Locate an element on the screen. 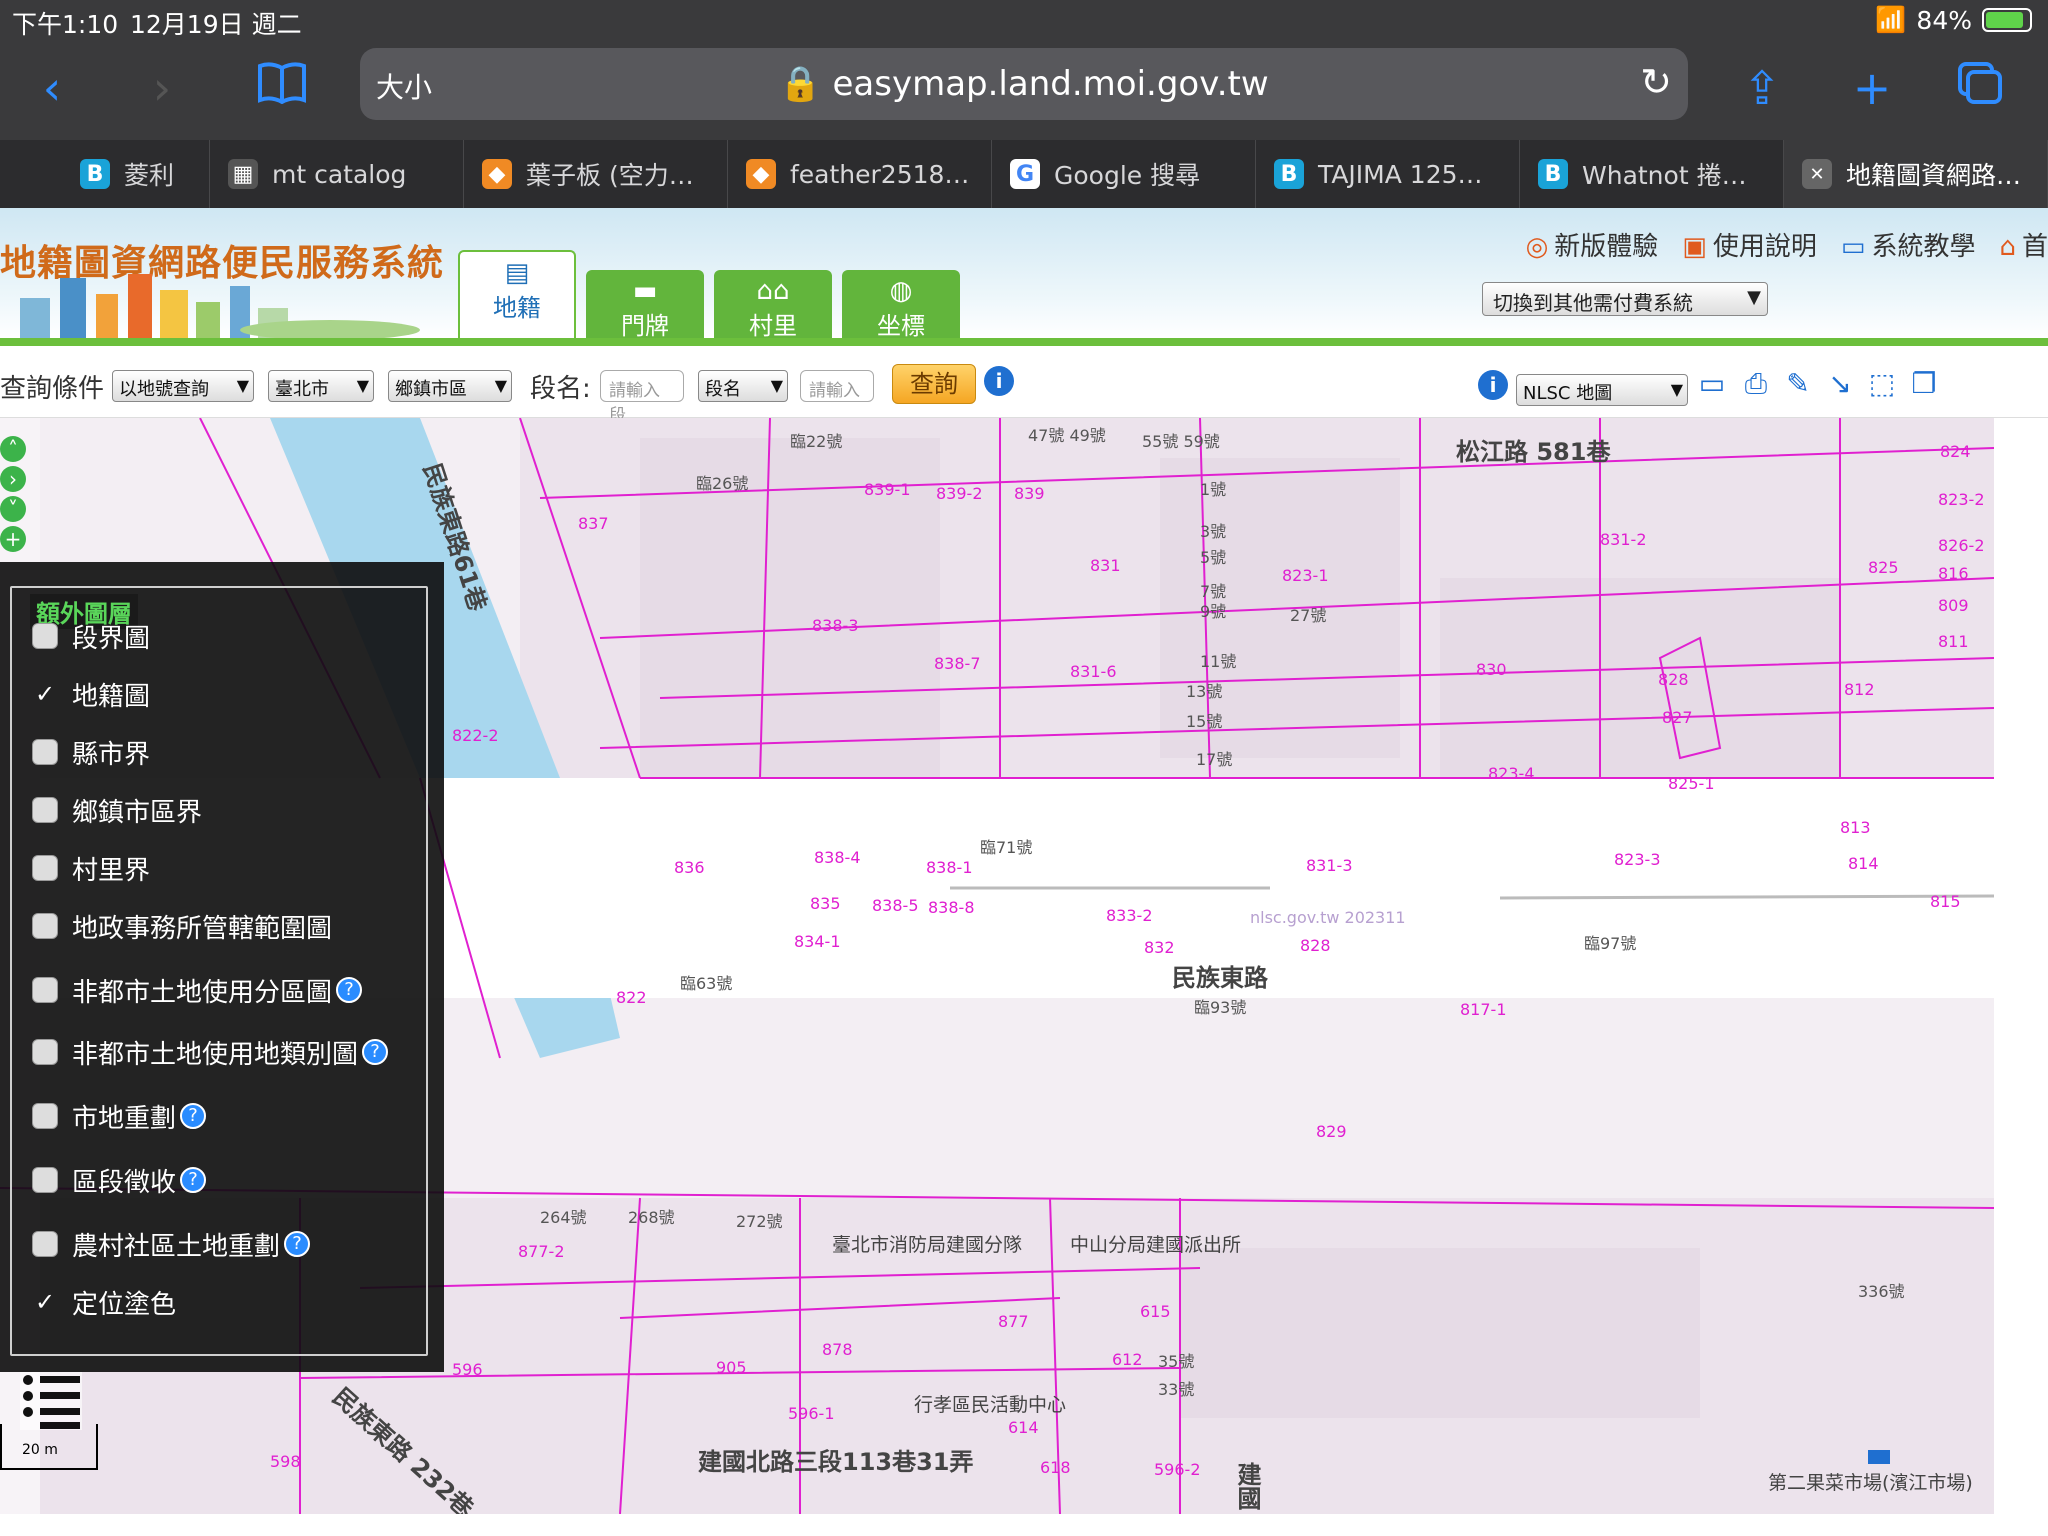 This screenshot has width=2048, height=1536. tab-favicon-icon: ◆ is located at coordinates (761, 174).